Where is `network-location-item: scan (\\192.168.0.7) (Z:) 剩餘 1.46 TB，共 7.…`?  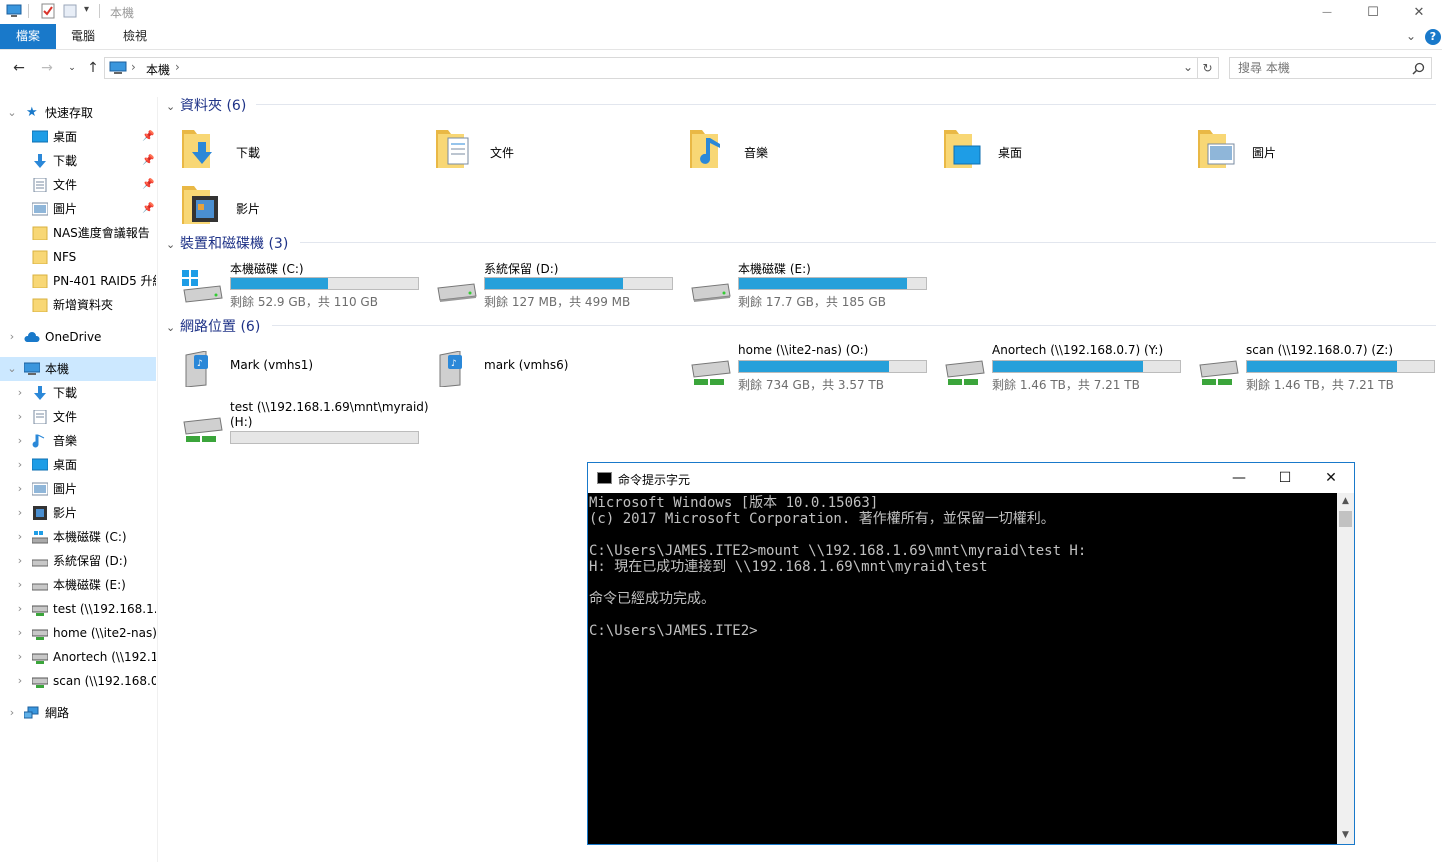
network-location-item: scan (\\192.168.0.7) (Z:) 剩餘 1.46 TB，共 7.… is located at coordinates (1319, 368).